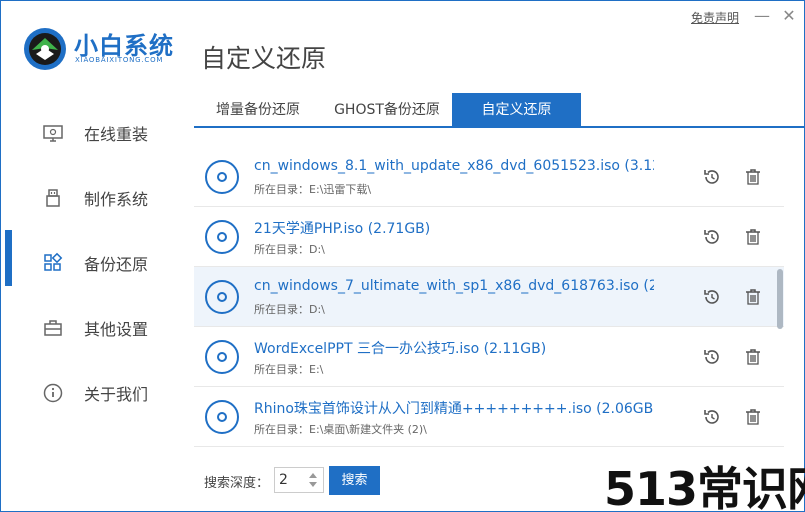 This screenshot has height=512, width=805. Describe the element at coordinates (107, 47) in the screenshot. I see `app-logo: 小白系统 XIAOBAIXITONG.COM` at that location.